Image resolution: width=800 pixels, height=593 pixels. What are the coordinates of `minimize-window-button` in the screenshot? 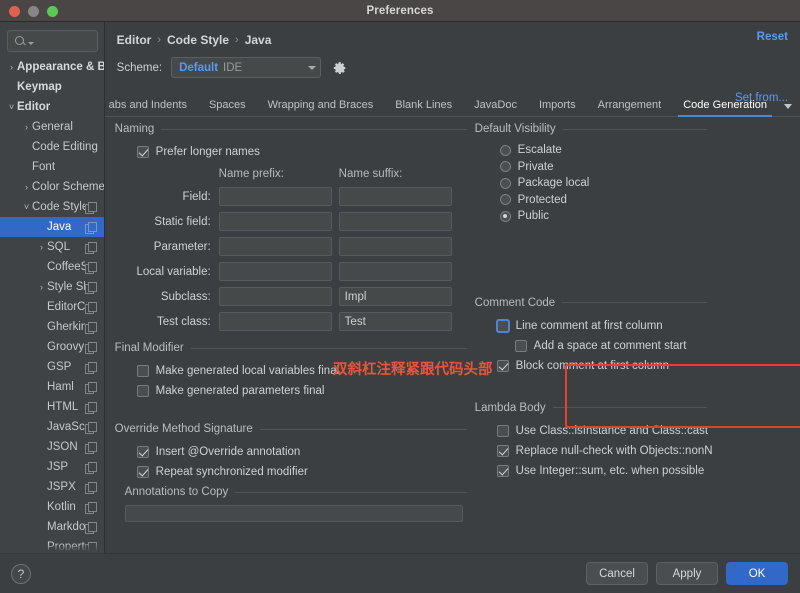 It's located at (33, 11).